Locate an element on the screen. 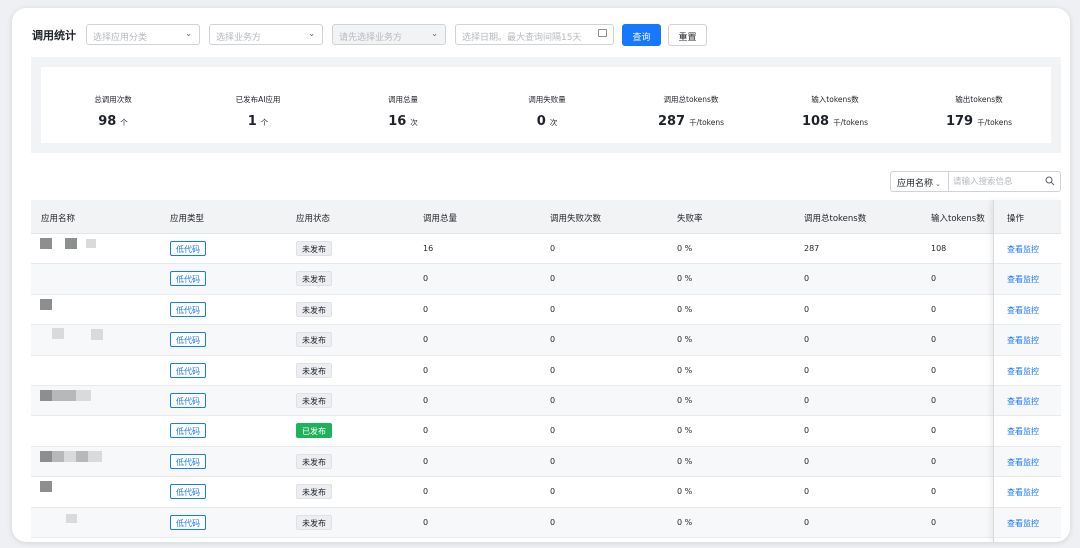 Image resolution: width=1080 pixels, height=548 pixels. stat-item: 输入tokens数 108 千/tokens is located at coordinates (835, 105).